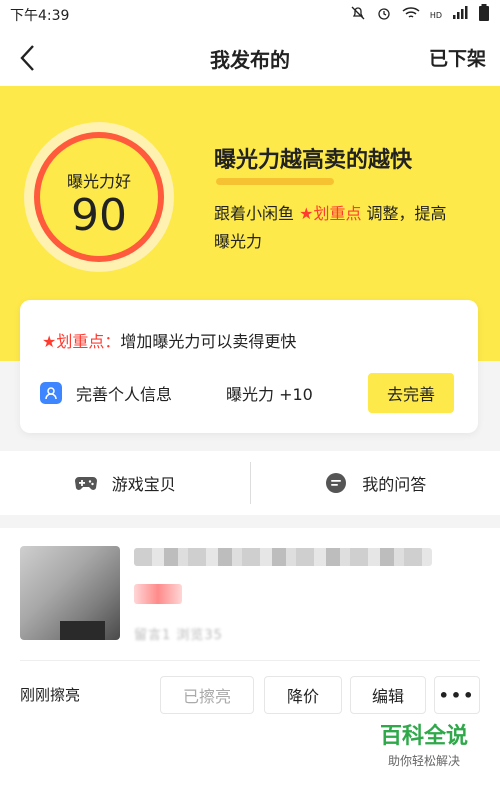  What do you see at coordinates (358, 15) in the screenshot?
I see `mute-icon` at bounding box center [358, 15].